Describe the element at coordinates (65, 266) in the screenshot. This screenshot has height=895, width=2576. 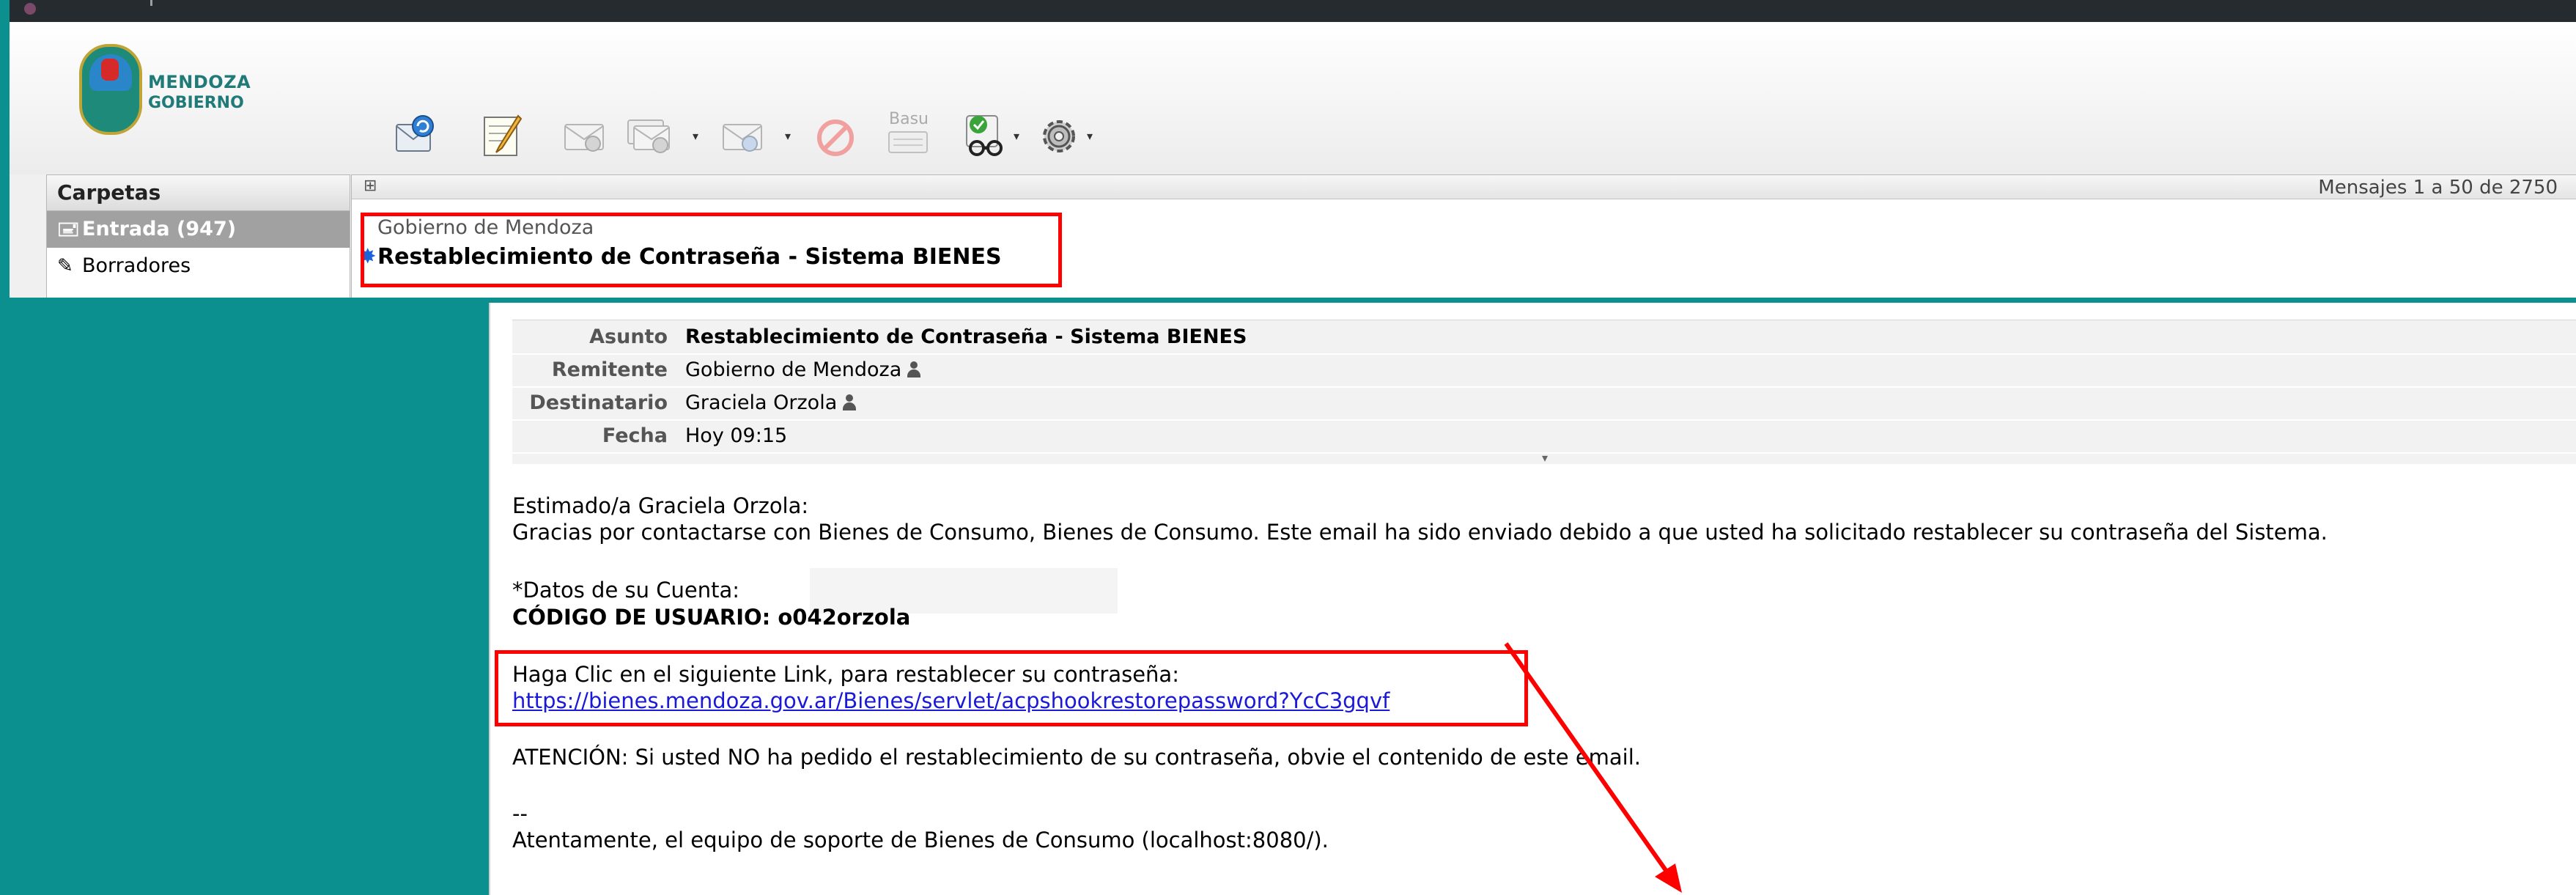
I see `pencil-icon: ✎` at that location.